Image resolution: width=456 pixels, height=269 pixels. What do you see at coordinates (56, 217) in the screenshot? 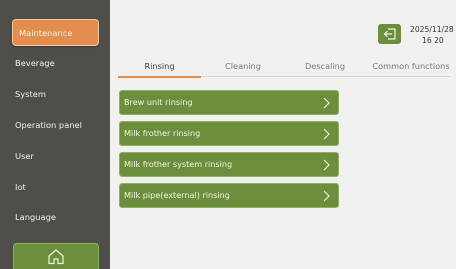
I see `sidebar-item-language: Language` at bounding box center [56, 217].